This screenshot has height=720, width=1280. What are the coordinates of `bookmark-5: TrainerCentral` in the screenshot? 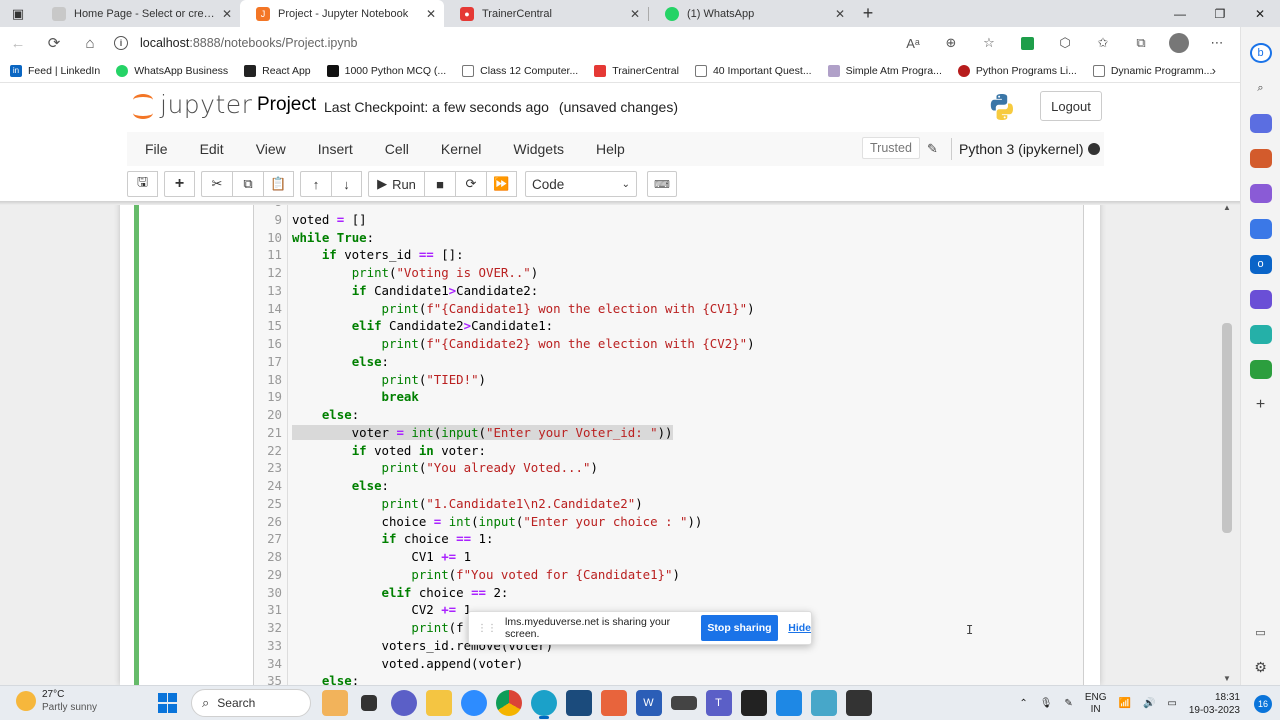 It's located at (636, 70).